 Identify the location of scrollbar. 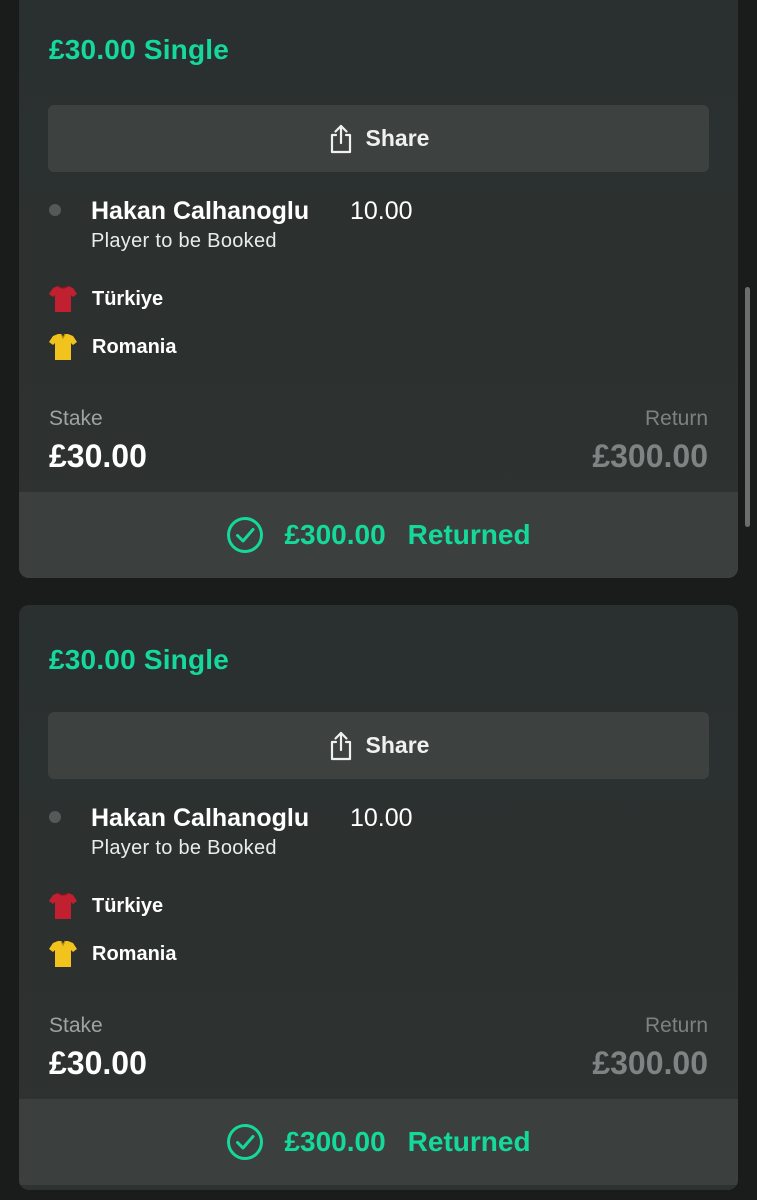
(747, 407).